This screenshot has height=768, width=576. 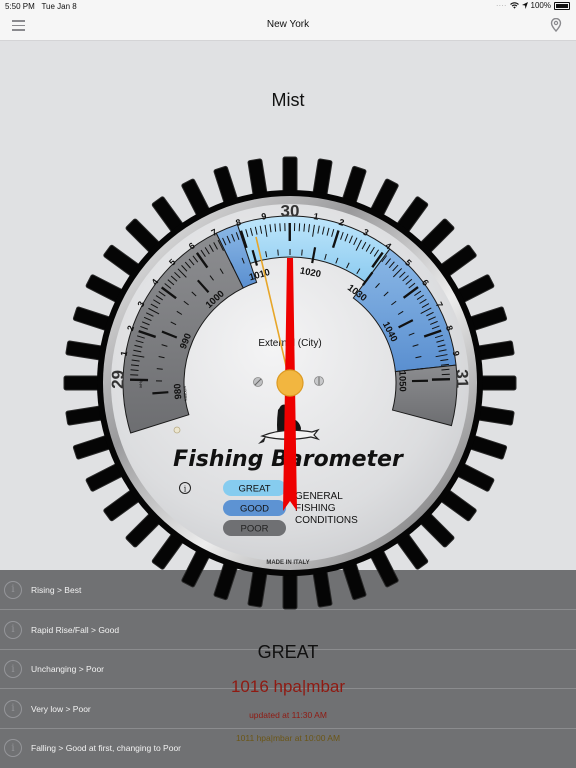 I want to click on previous-pressure: 1011 hpa|mbar at 10:00 AM, so click(x=288, y=738).